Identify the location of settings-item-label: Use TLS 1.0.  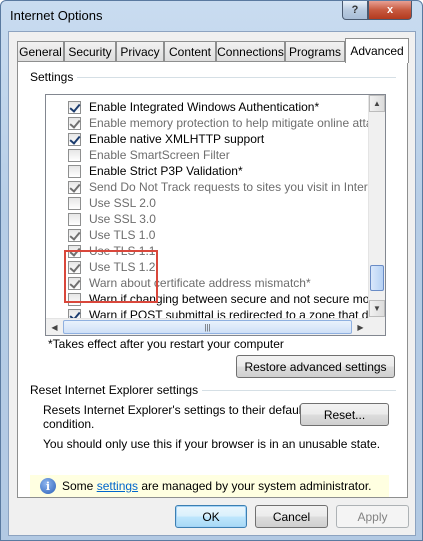
(122, 235).